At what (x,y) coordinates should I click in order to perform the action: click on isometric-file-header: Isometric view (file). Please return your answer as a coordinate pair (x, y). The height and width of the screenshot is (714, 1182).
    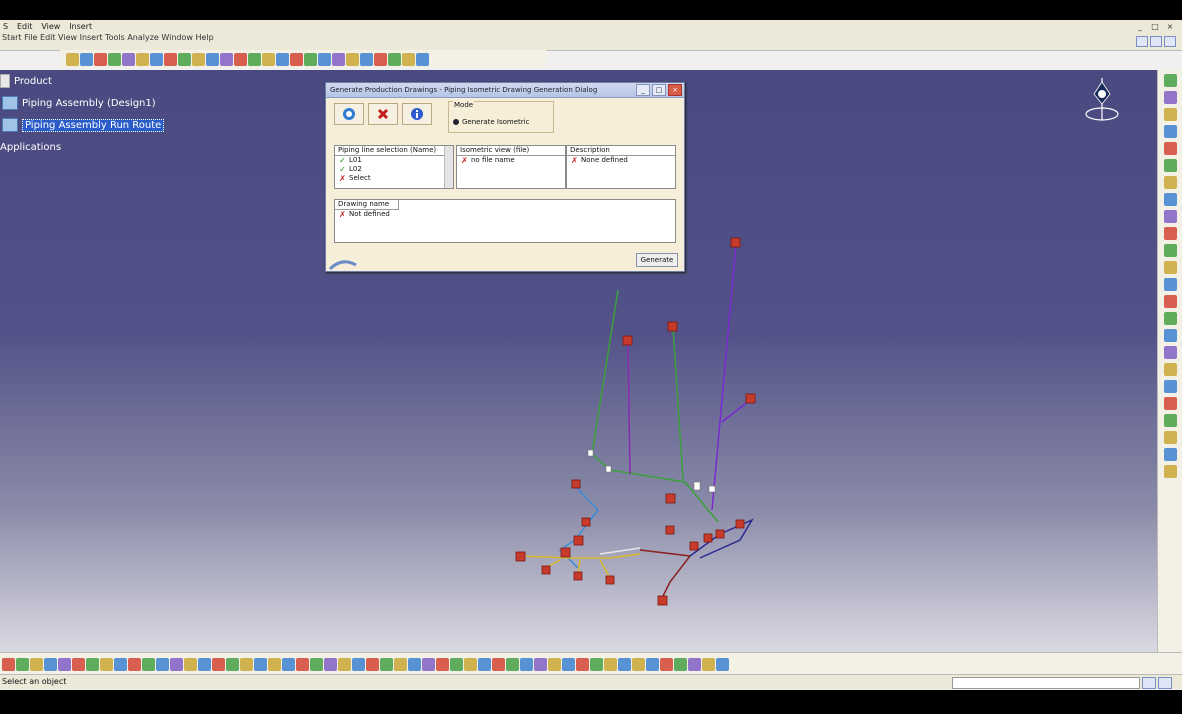
    Looking at the image, I should click on (511, 151).